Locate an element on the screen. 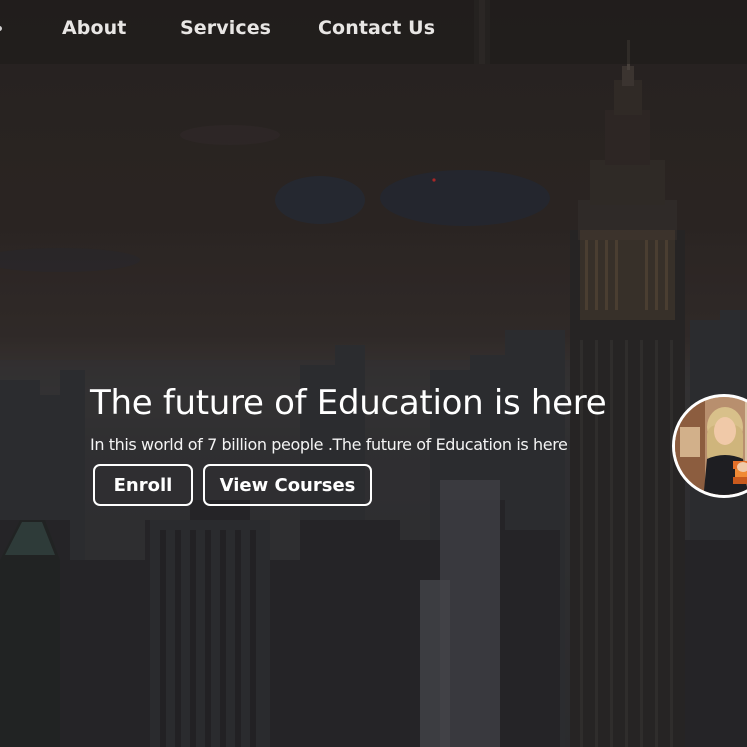 The height and width of the screenshot is (747, 747). view-courses-button: View Courses is located at coordinates (287, 485).